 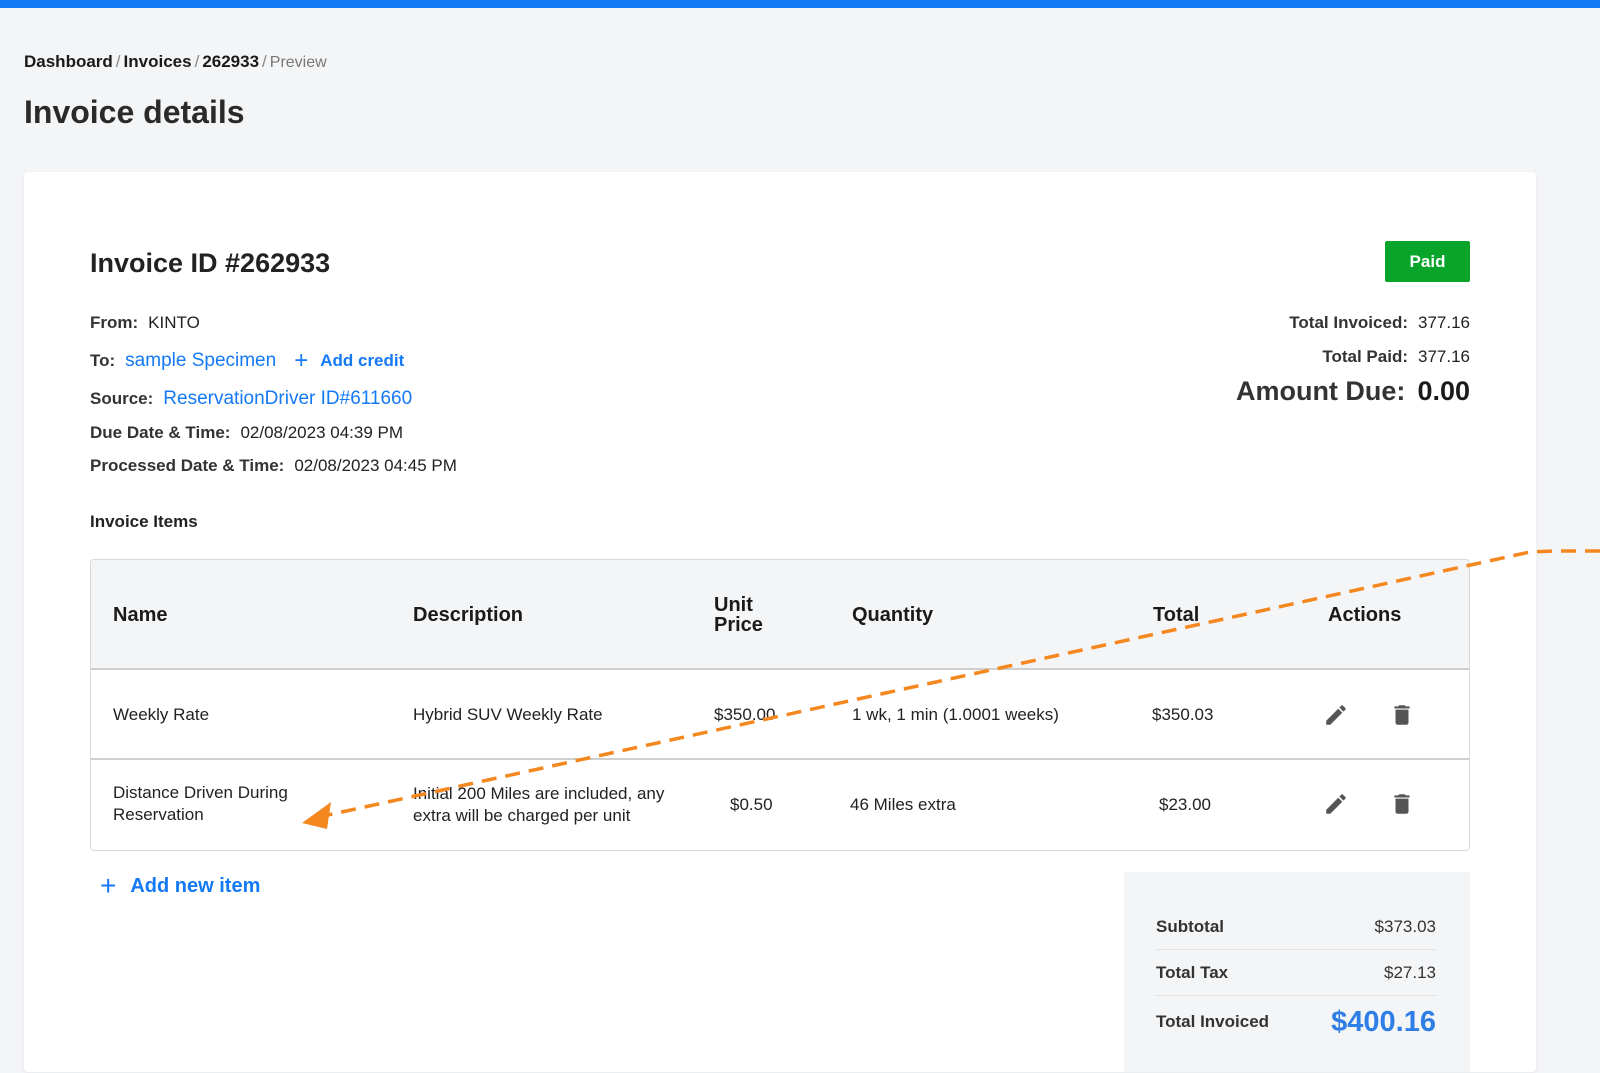 I want to click on total-paid-label: Total Paid:, so click(x=1365, y=356).